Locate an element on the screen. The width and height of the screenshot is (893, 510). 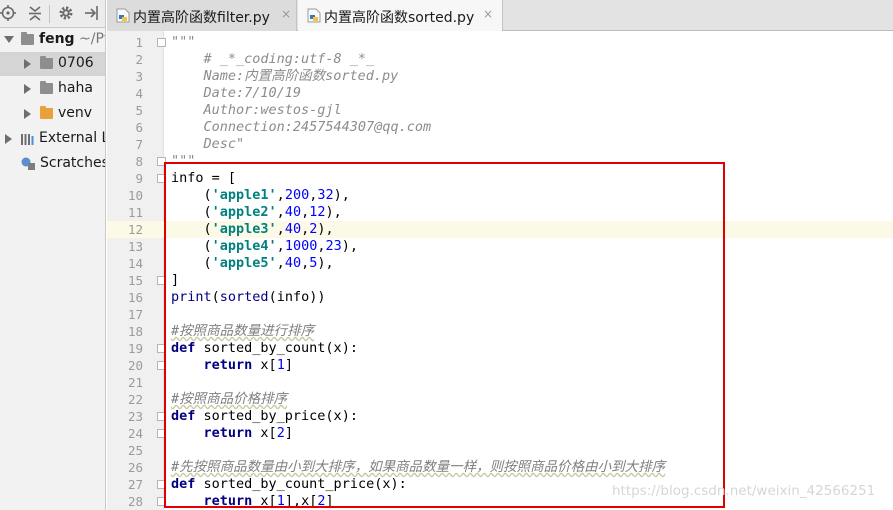
tree-item-label: haha is located at coordinates (75, 88).